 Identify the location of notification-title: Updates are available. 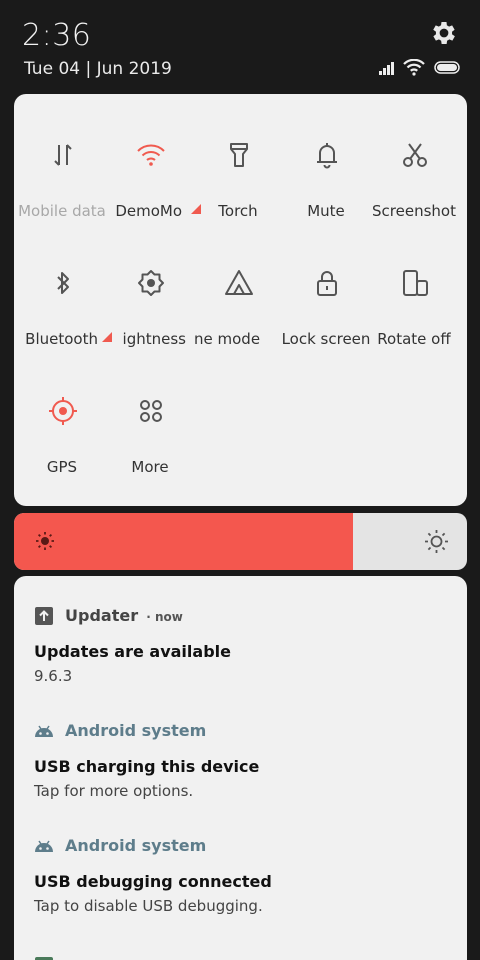
(132, 651).